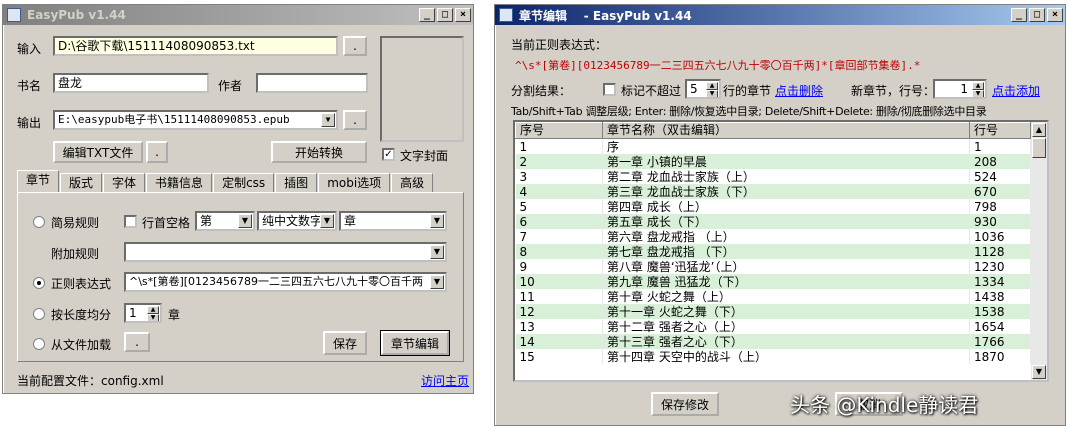 This screenshot has width=1070, height=427. I want to click on chapter-index-cell: 10, so click(559, 281).